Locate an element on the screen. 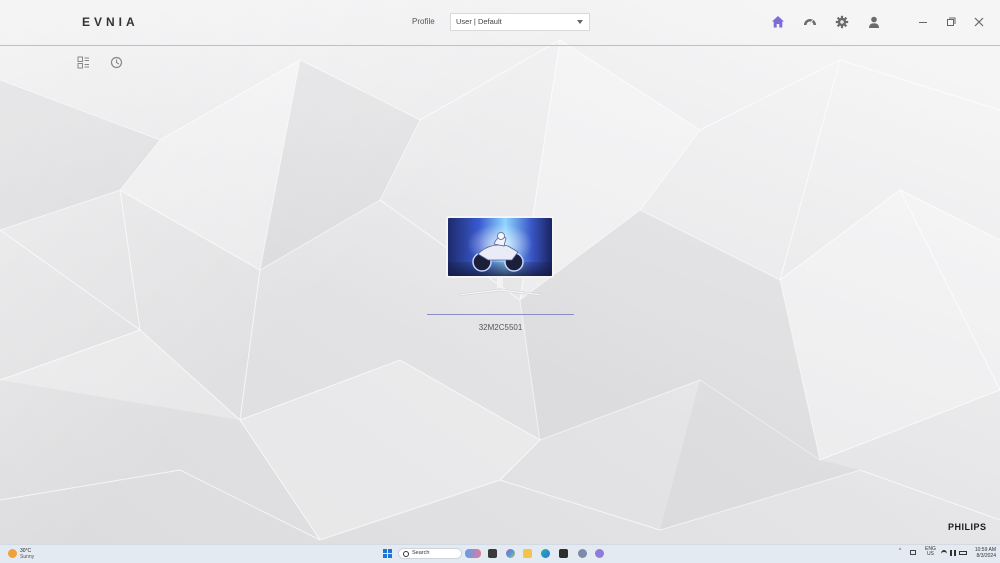 The width and height of the screenshot is (1000, 563). monitor-stand-neck is located at coordinates (500, 283).